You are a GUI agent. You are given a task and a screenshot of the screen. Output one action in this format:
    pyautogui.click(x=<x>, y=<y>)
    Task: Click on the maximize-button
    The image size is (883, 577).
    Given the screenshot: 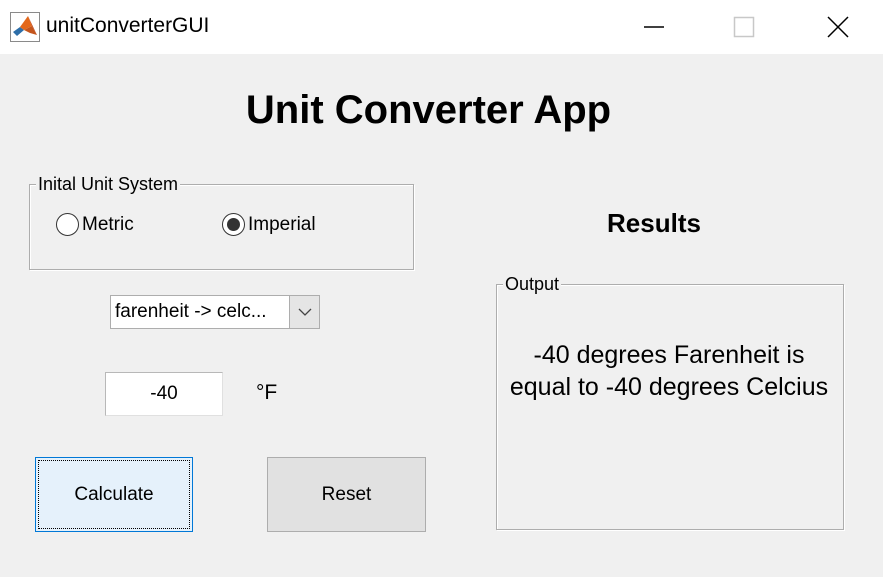 What is the action you would take?
    pyautogui.click(x=744, y=27)
    